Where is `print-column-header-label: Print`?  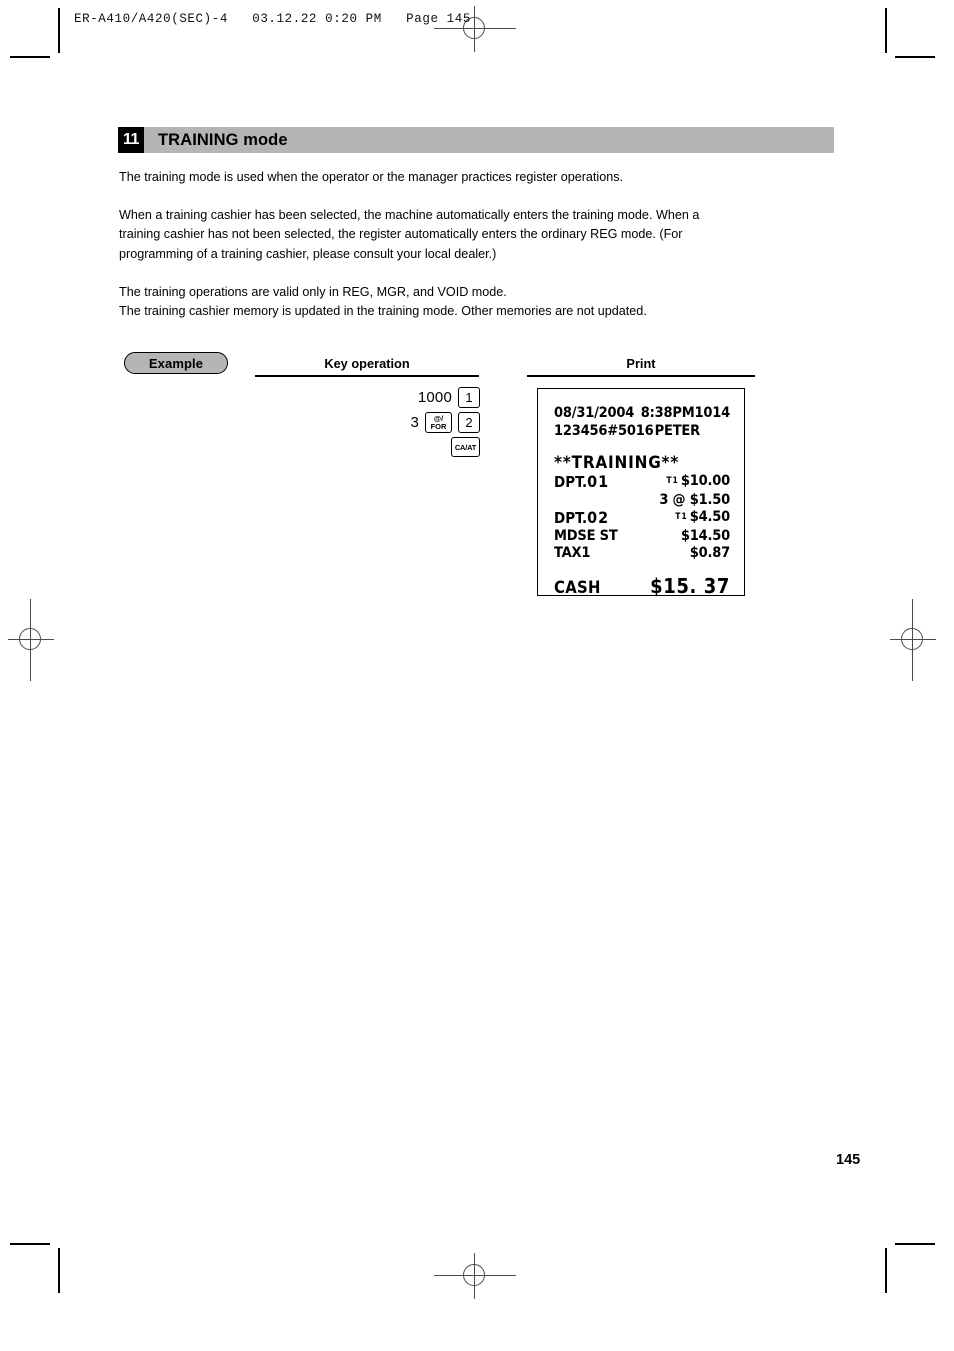 print-column-header-label: Print is located at coordinates (641, 363).